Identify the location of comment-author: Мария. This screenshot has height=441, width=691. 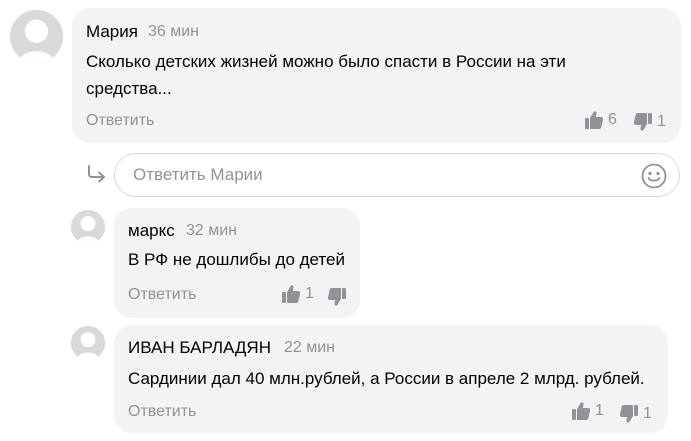
(112, 32).